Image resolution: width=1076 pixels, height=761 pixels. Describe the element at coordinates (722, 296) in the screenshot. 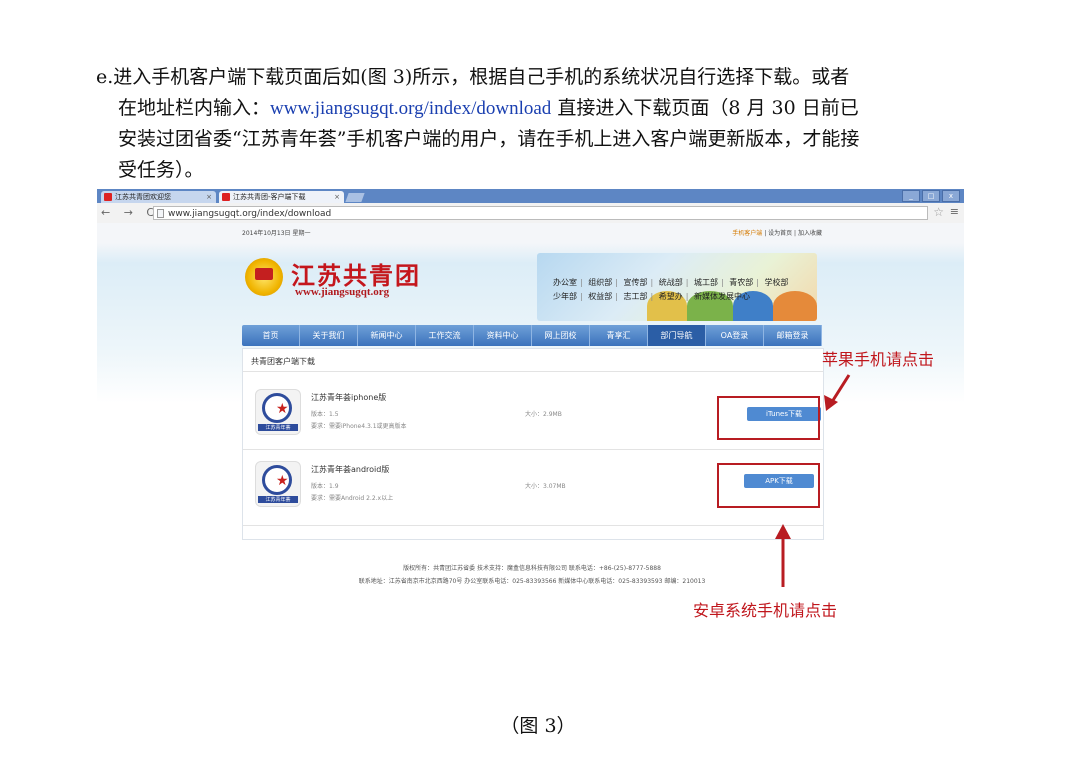

I see `dept-link: 新媒体发展中心` at that location.